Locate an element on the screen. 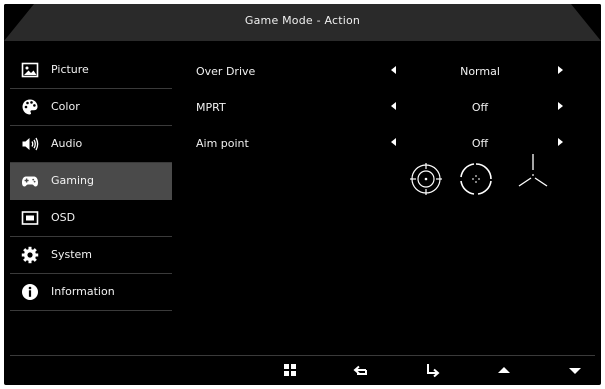  setting-name: Aim point is located at coordinates (222, 143).